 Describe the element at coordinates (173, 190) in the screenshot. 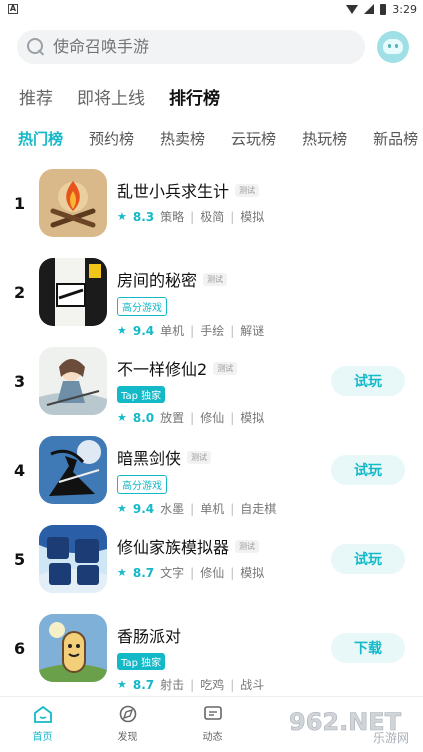

I see `app-name: 乱世小兵求生计` at that location.